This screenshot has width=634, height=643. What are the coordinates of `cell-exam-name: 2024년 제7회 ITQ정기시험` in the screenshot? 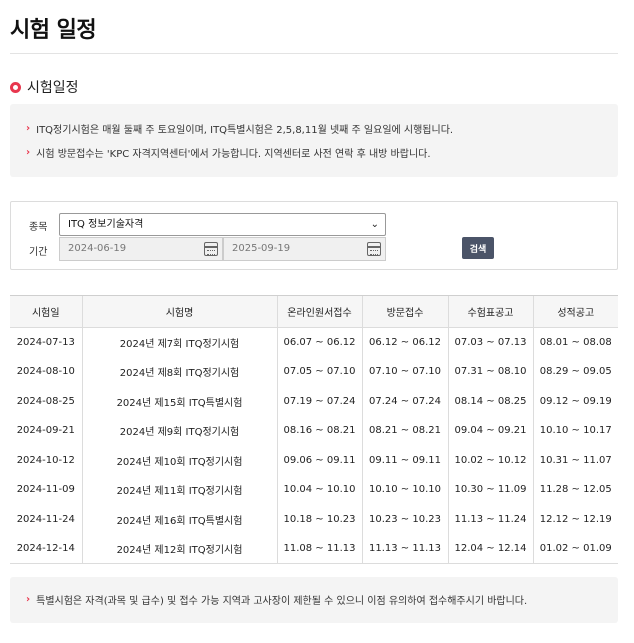 It's located at (179, 342).